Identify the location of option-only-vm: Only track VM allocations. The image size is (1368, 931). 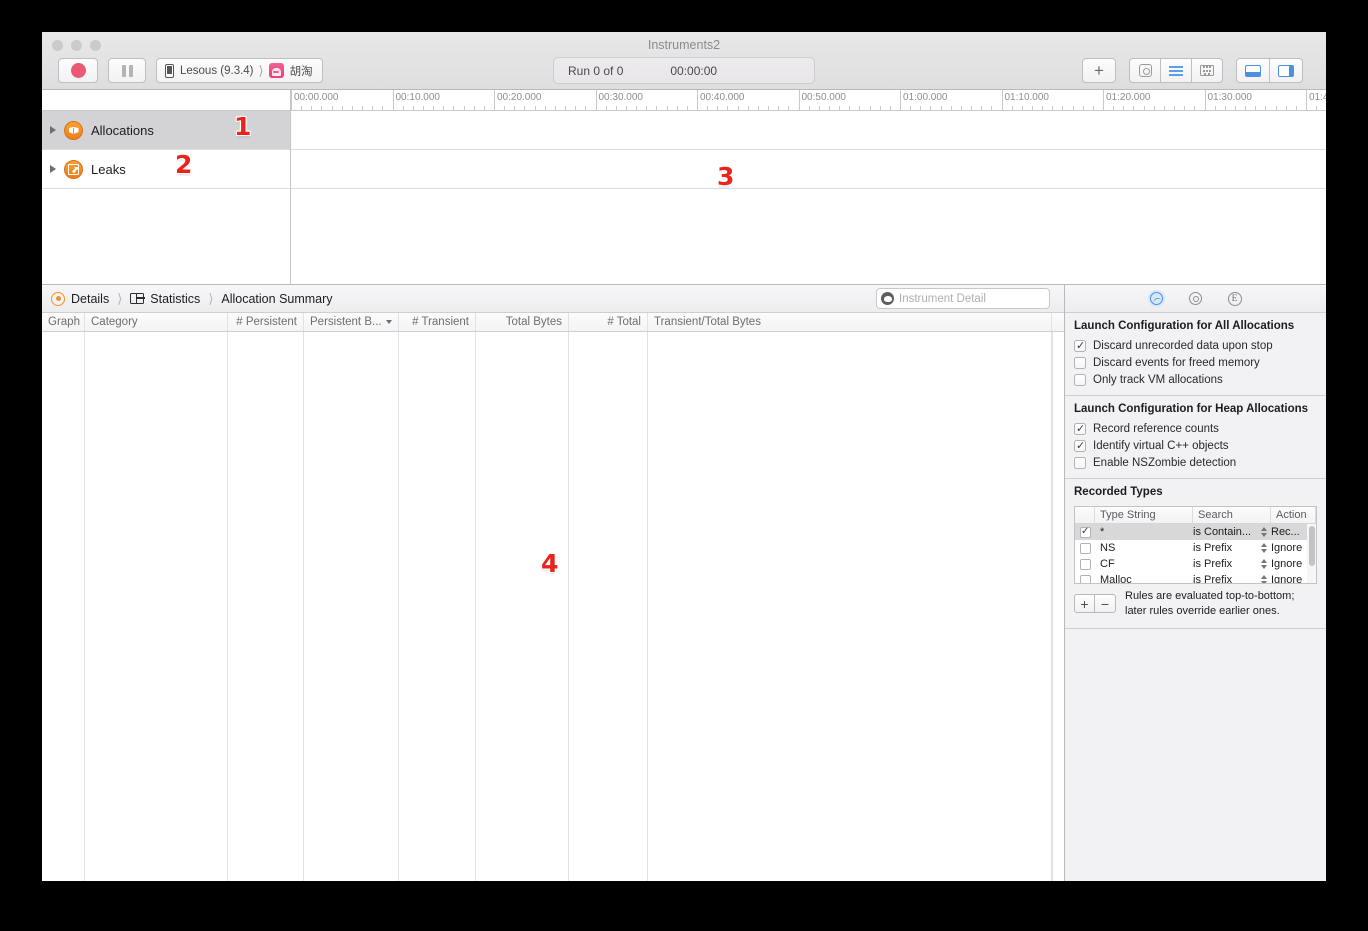
(1195, 379).